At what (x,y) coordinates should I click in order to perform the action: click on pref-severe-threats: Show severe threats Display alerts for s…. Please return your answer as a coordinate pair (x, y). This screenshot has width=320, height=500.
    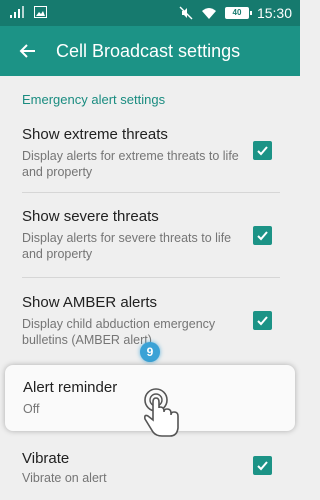
    Looking at the image, I should click on (150, 235).